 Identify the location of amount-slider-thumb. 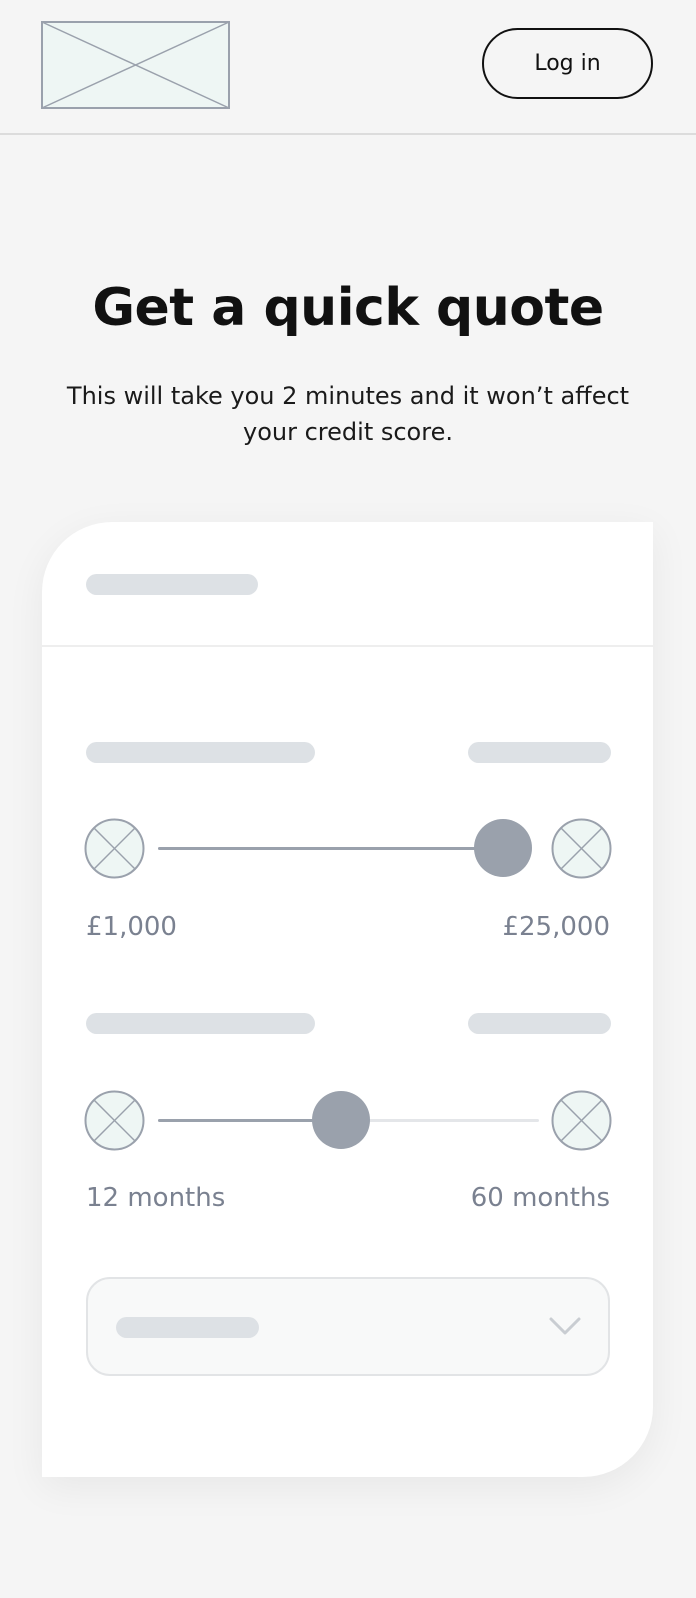
(503, 848).